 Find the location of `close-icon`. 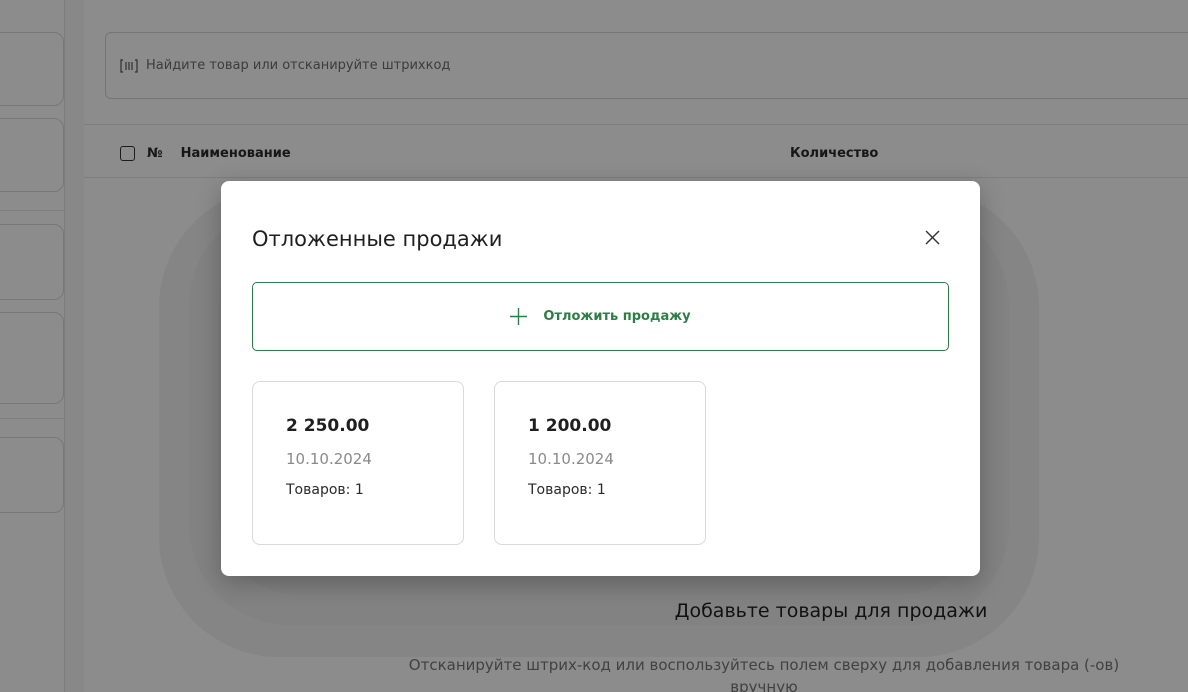

close-icon is located at coordinates (932, 239).